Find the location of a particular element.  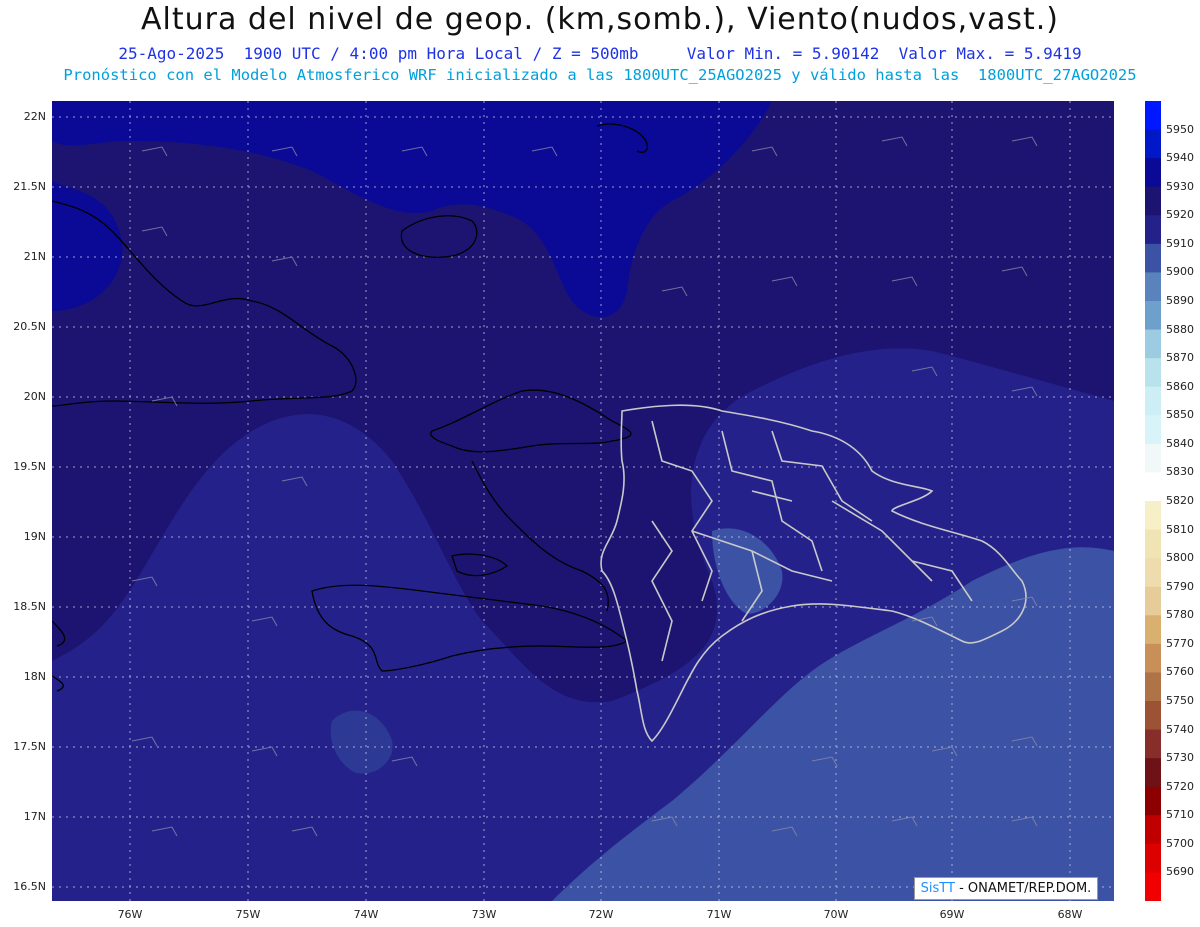

lon-label-76w: 76W is located at coordinates (130, 914).